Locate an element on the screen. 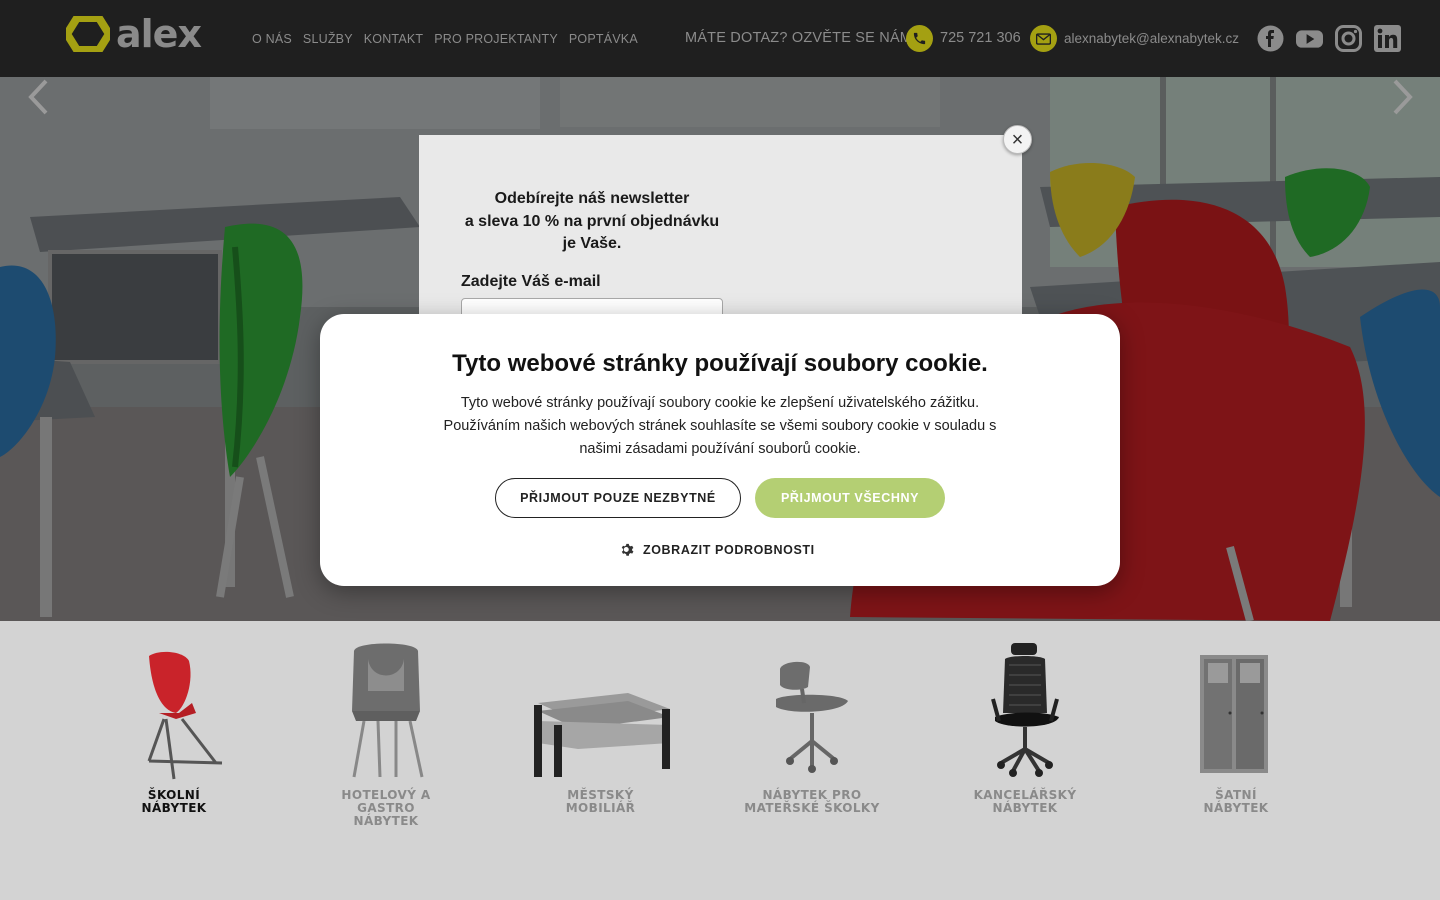  show-details-button: ZOBRAZIT PODROBNOSTI is located at coordinates (717, 549).